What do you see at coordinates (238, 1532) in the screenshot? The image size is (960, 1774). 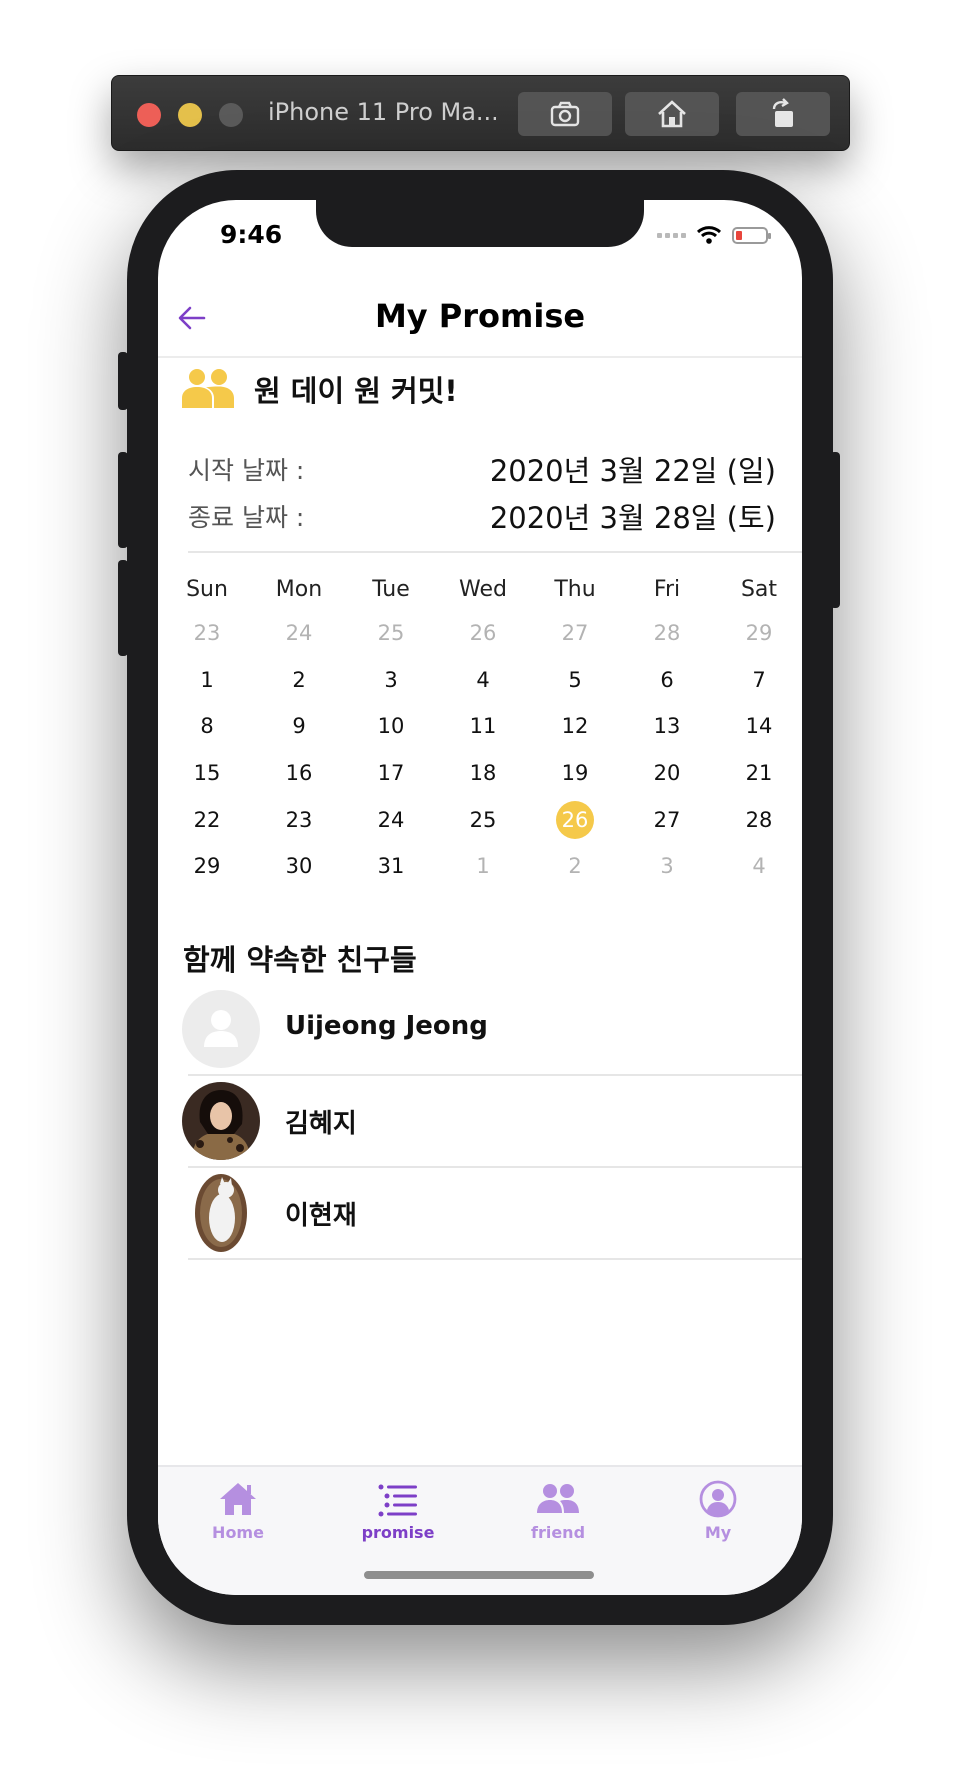 I see `tab-label: Home` at bounding box center [238, 1532].